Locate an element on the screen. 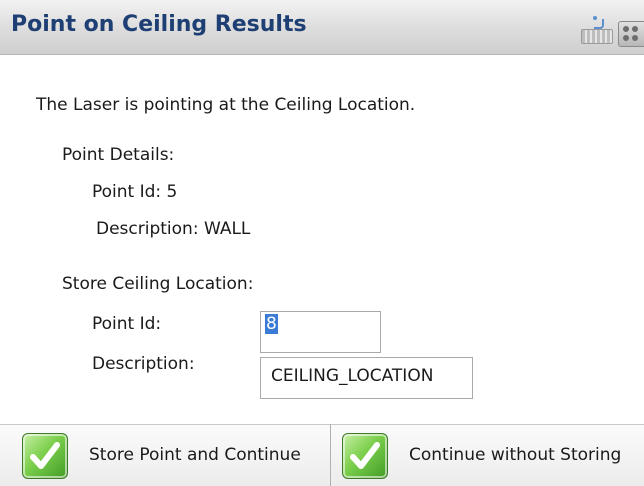 The width and height of the screenshot is (644, 486). store-point-button: Store Point and Continue is located at coordinates (165, 455).